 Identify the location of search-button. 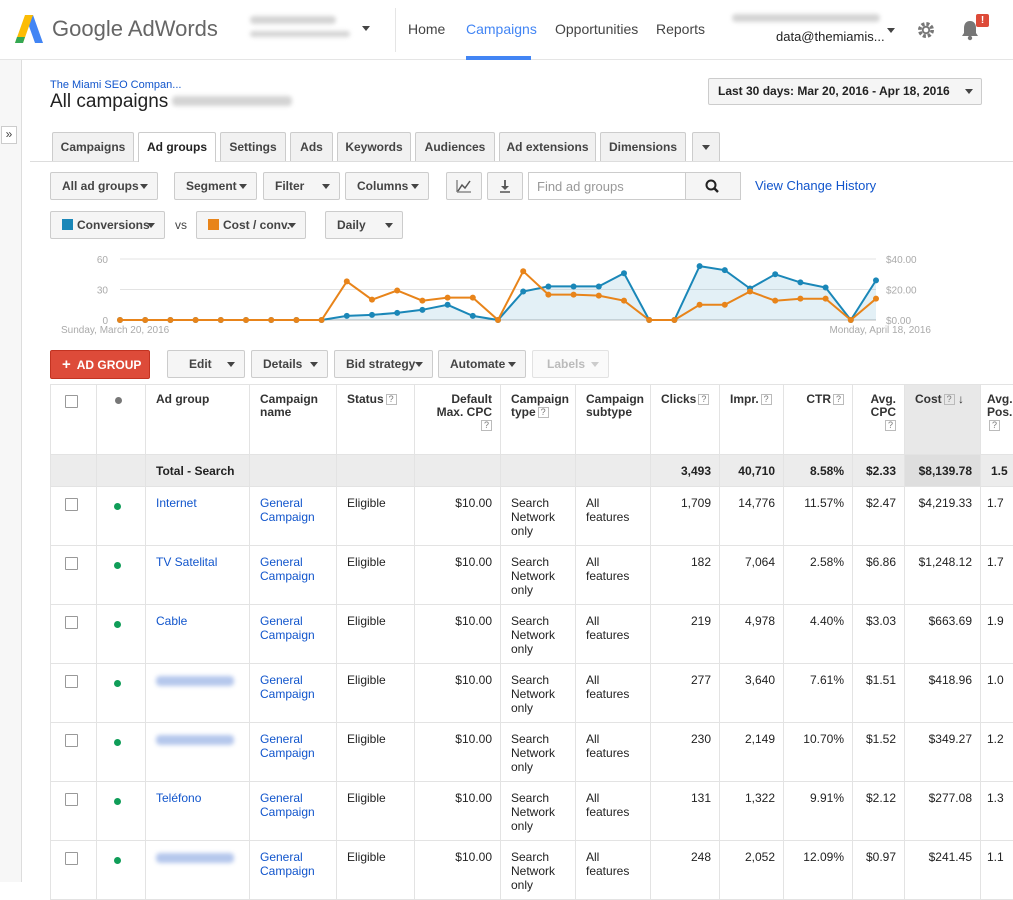
(713, 186).